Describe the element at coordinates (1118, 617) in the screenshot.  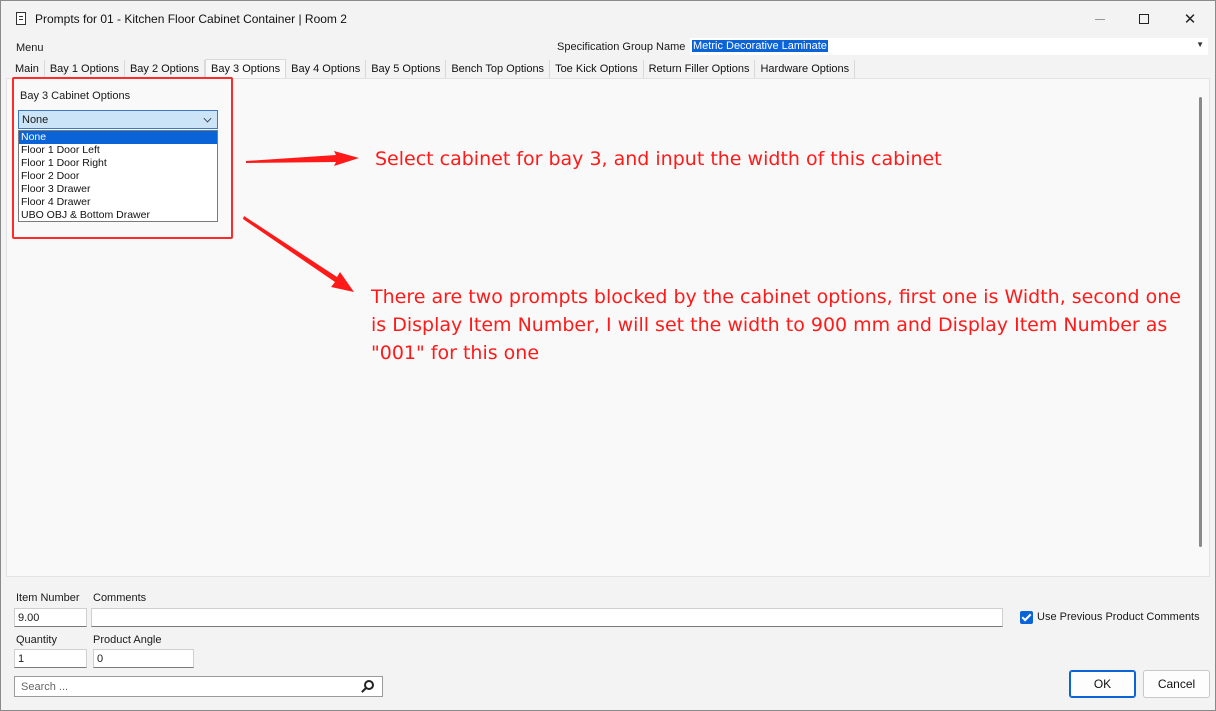
I see `use-previous-comments-label: Use Previous Product Comments` at that location.